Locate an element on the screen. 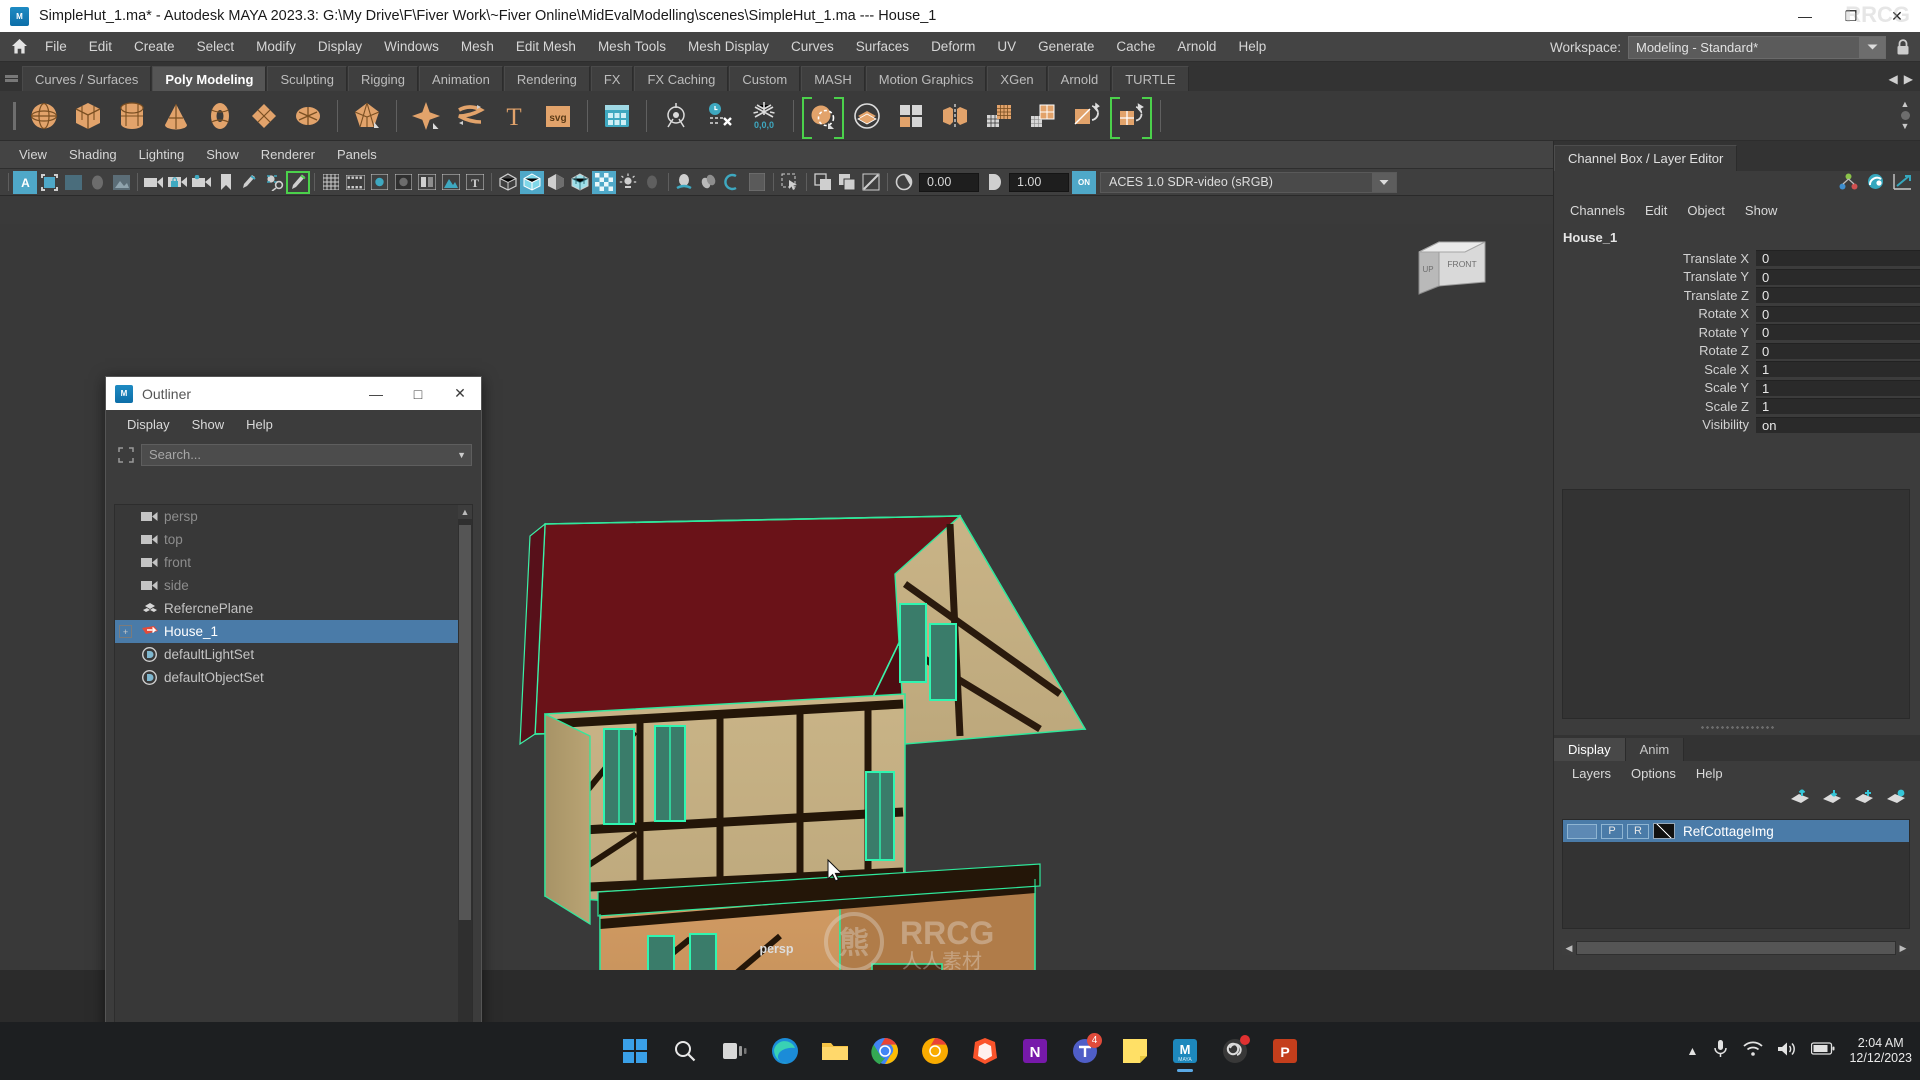 Image resolution: width=1920 pixels, height=1080 pixels. wire-on-shaded-icon is located at coordinates (580, 182).